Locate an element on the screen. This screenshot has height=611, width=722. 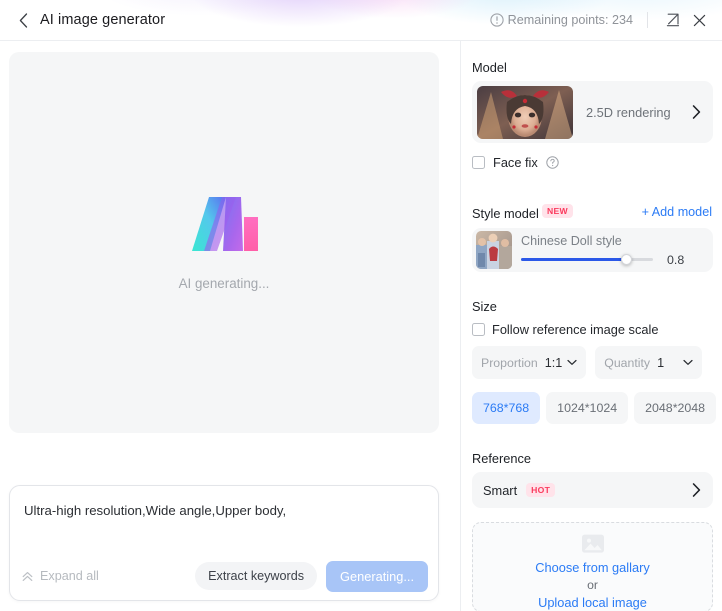
back-button is located at coordinates (23, 20).